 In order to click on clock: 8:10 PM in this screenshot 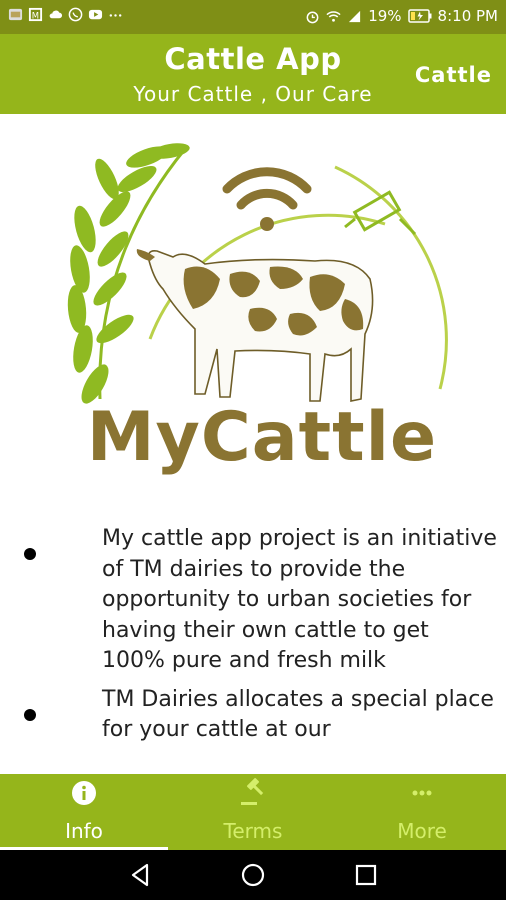, I will do `click(467, 16)`.